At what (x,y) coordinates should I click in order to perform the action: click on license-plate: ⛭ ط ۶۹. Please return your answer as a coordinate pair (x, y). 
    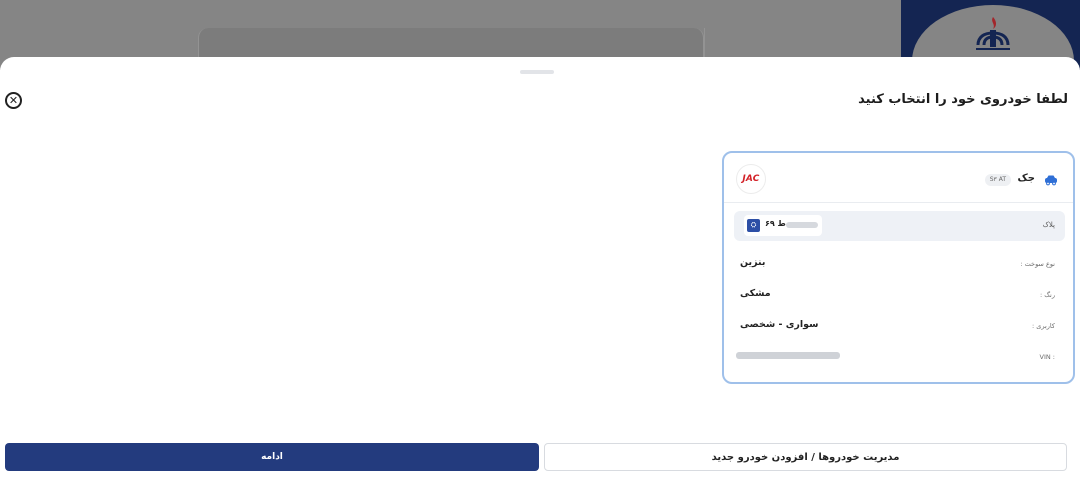
    Looking at the image, I should click on (783, 225).